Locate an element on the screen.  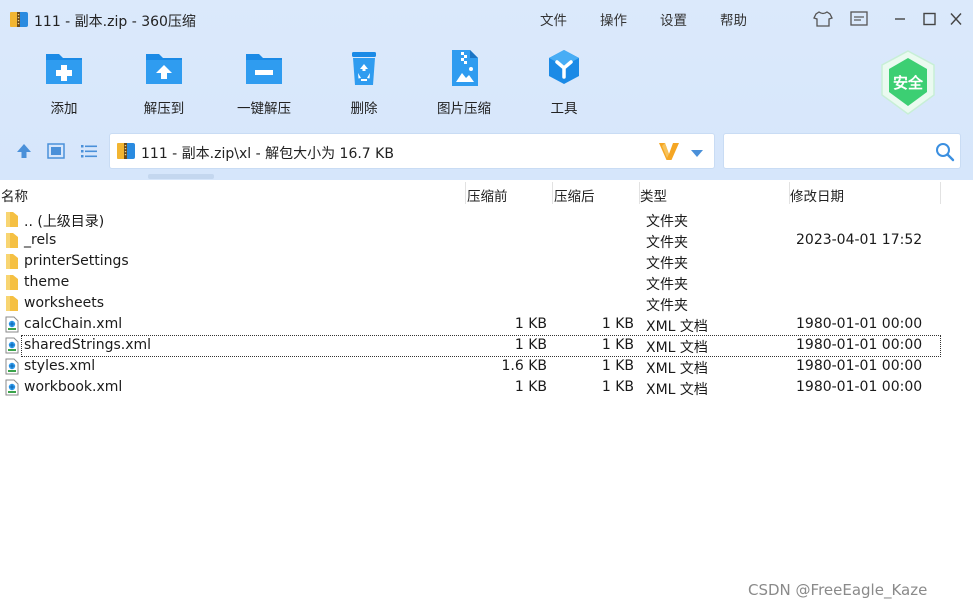
one-click-folder-icon is located at coordinates (264, 68).